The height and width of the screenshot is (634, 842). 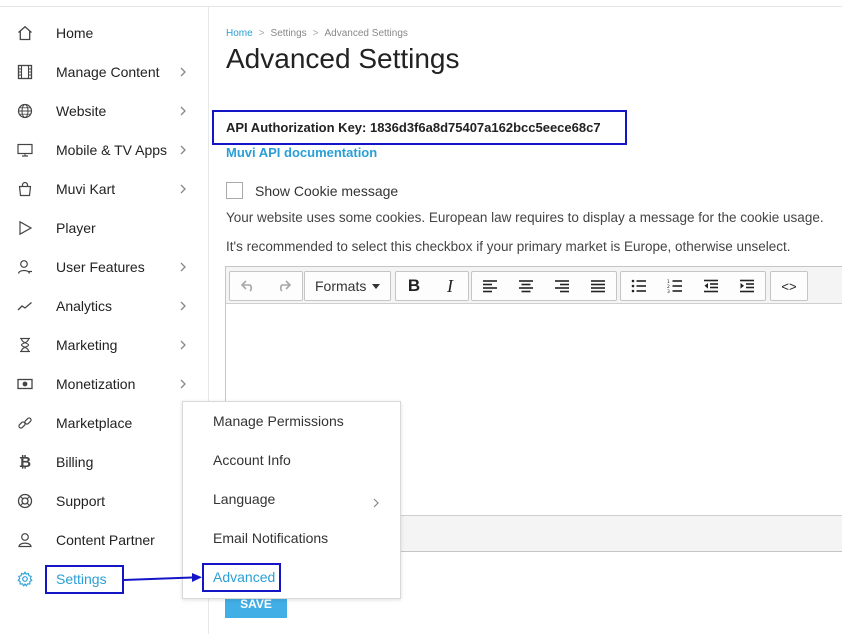 What do you see at coordinates (25, 540) in the screenshot?
I see `partner-icon` at bounding box center [25, 540].